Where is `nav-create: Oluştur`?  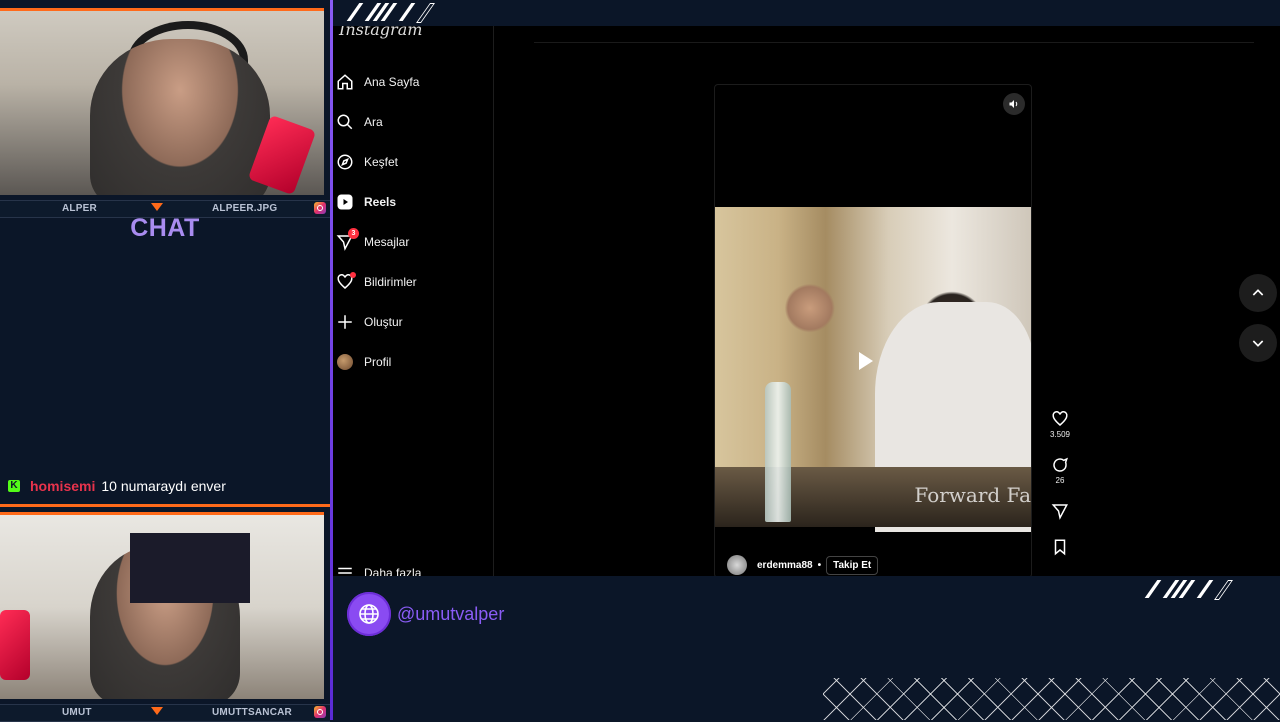 nav-create: Oluştur is located at coordinates (413, 322).